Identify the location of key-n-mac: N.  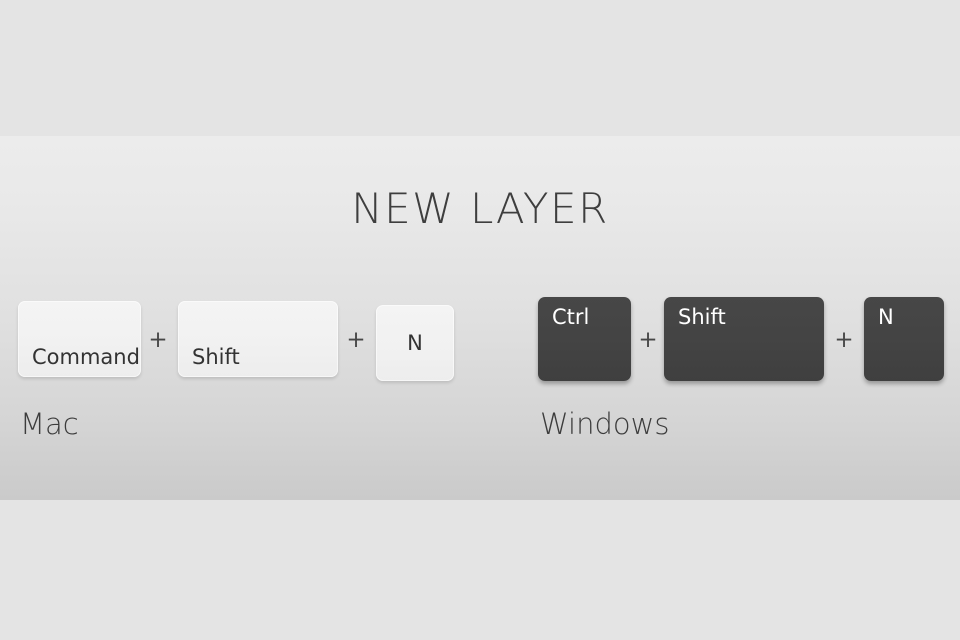
(415, 343).